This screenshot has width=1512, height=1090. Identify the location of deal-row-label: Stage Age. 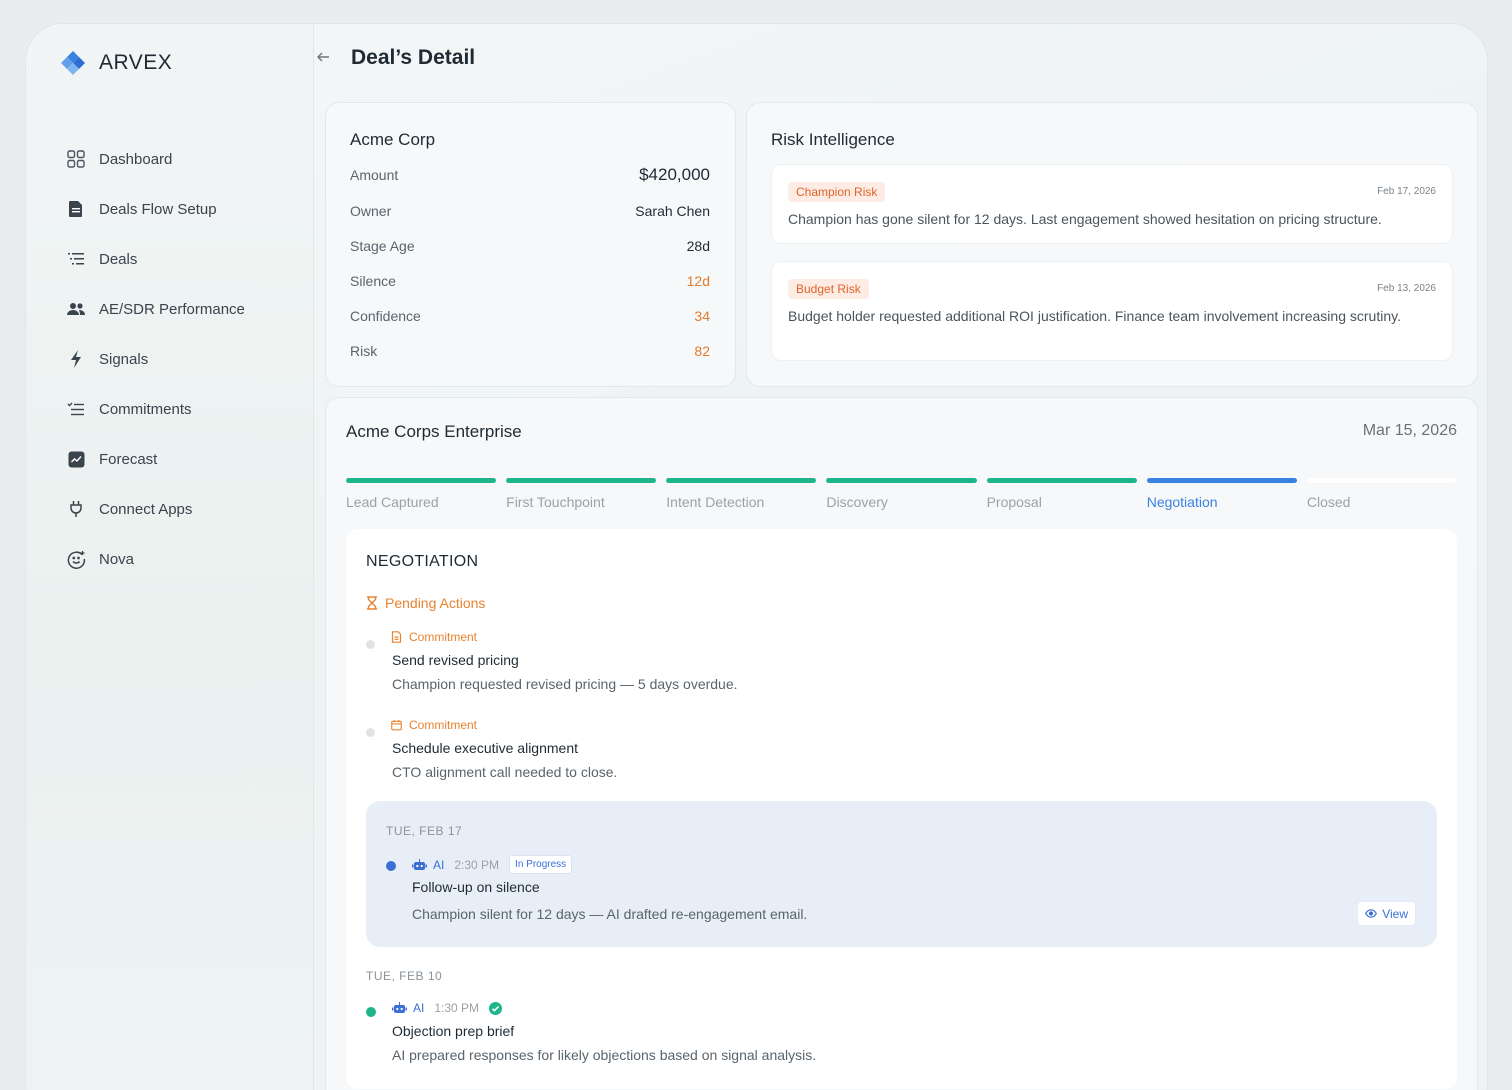
(382, 246).